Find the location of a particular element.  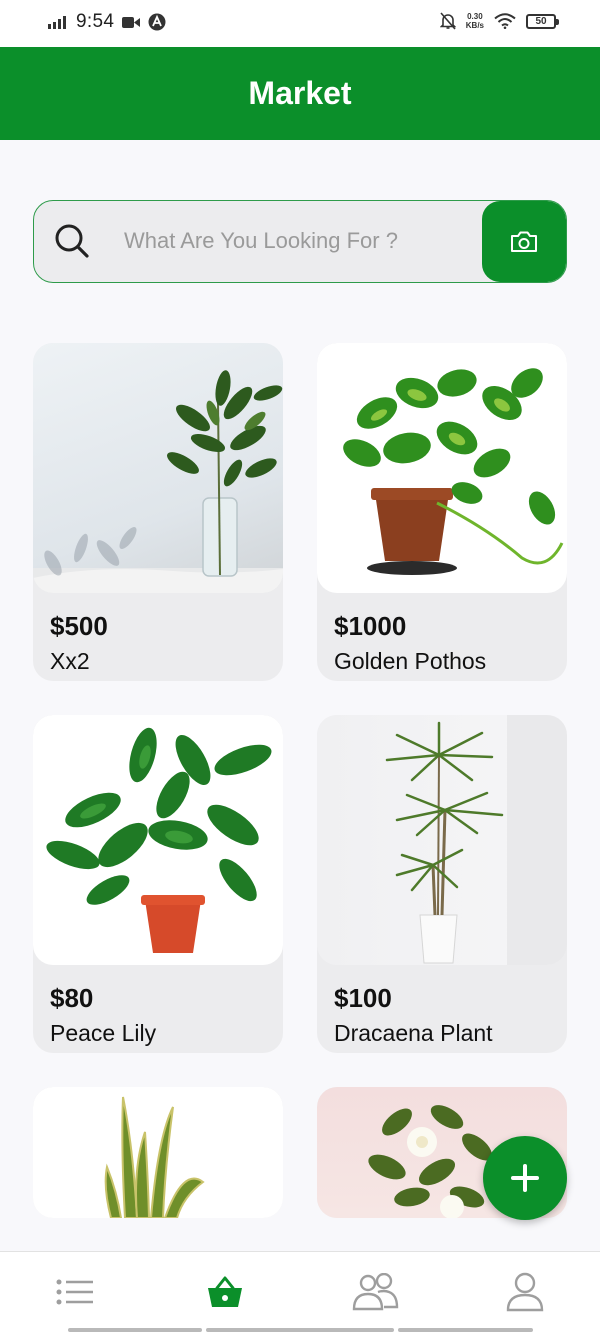

status-left: 9:54 is located at coordinates (107, 22).